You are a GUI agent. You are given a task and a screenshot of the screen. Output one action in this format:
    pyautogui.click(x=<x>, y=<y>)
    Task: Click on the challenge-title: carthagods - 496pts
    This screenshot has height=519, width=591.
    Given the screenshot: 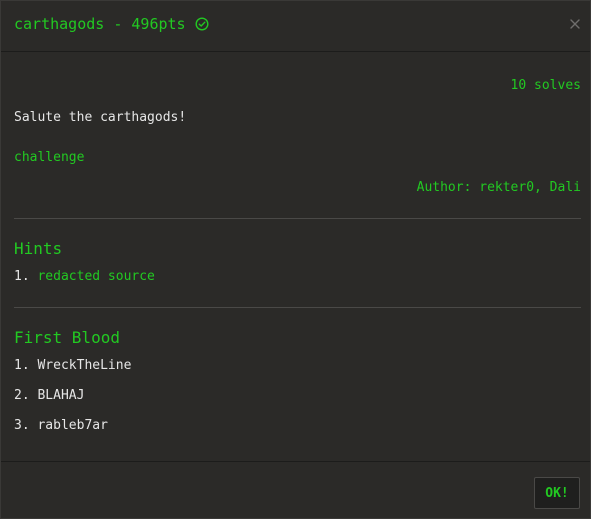 What is the action you would take?
    pyautogui.click(x=100, y=24)
    